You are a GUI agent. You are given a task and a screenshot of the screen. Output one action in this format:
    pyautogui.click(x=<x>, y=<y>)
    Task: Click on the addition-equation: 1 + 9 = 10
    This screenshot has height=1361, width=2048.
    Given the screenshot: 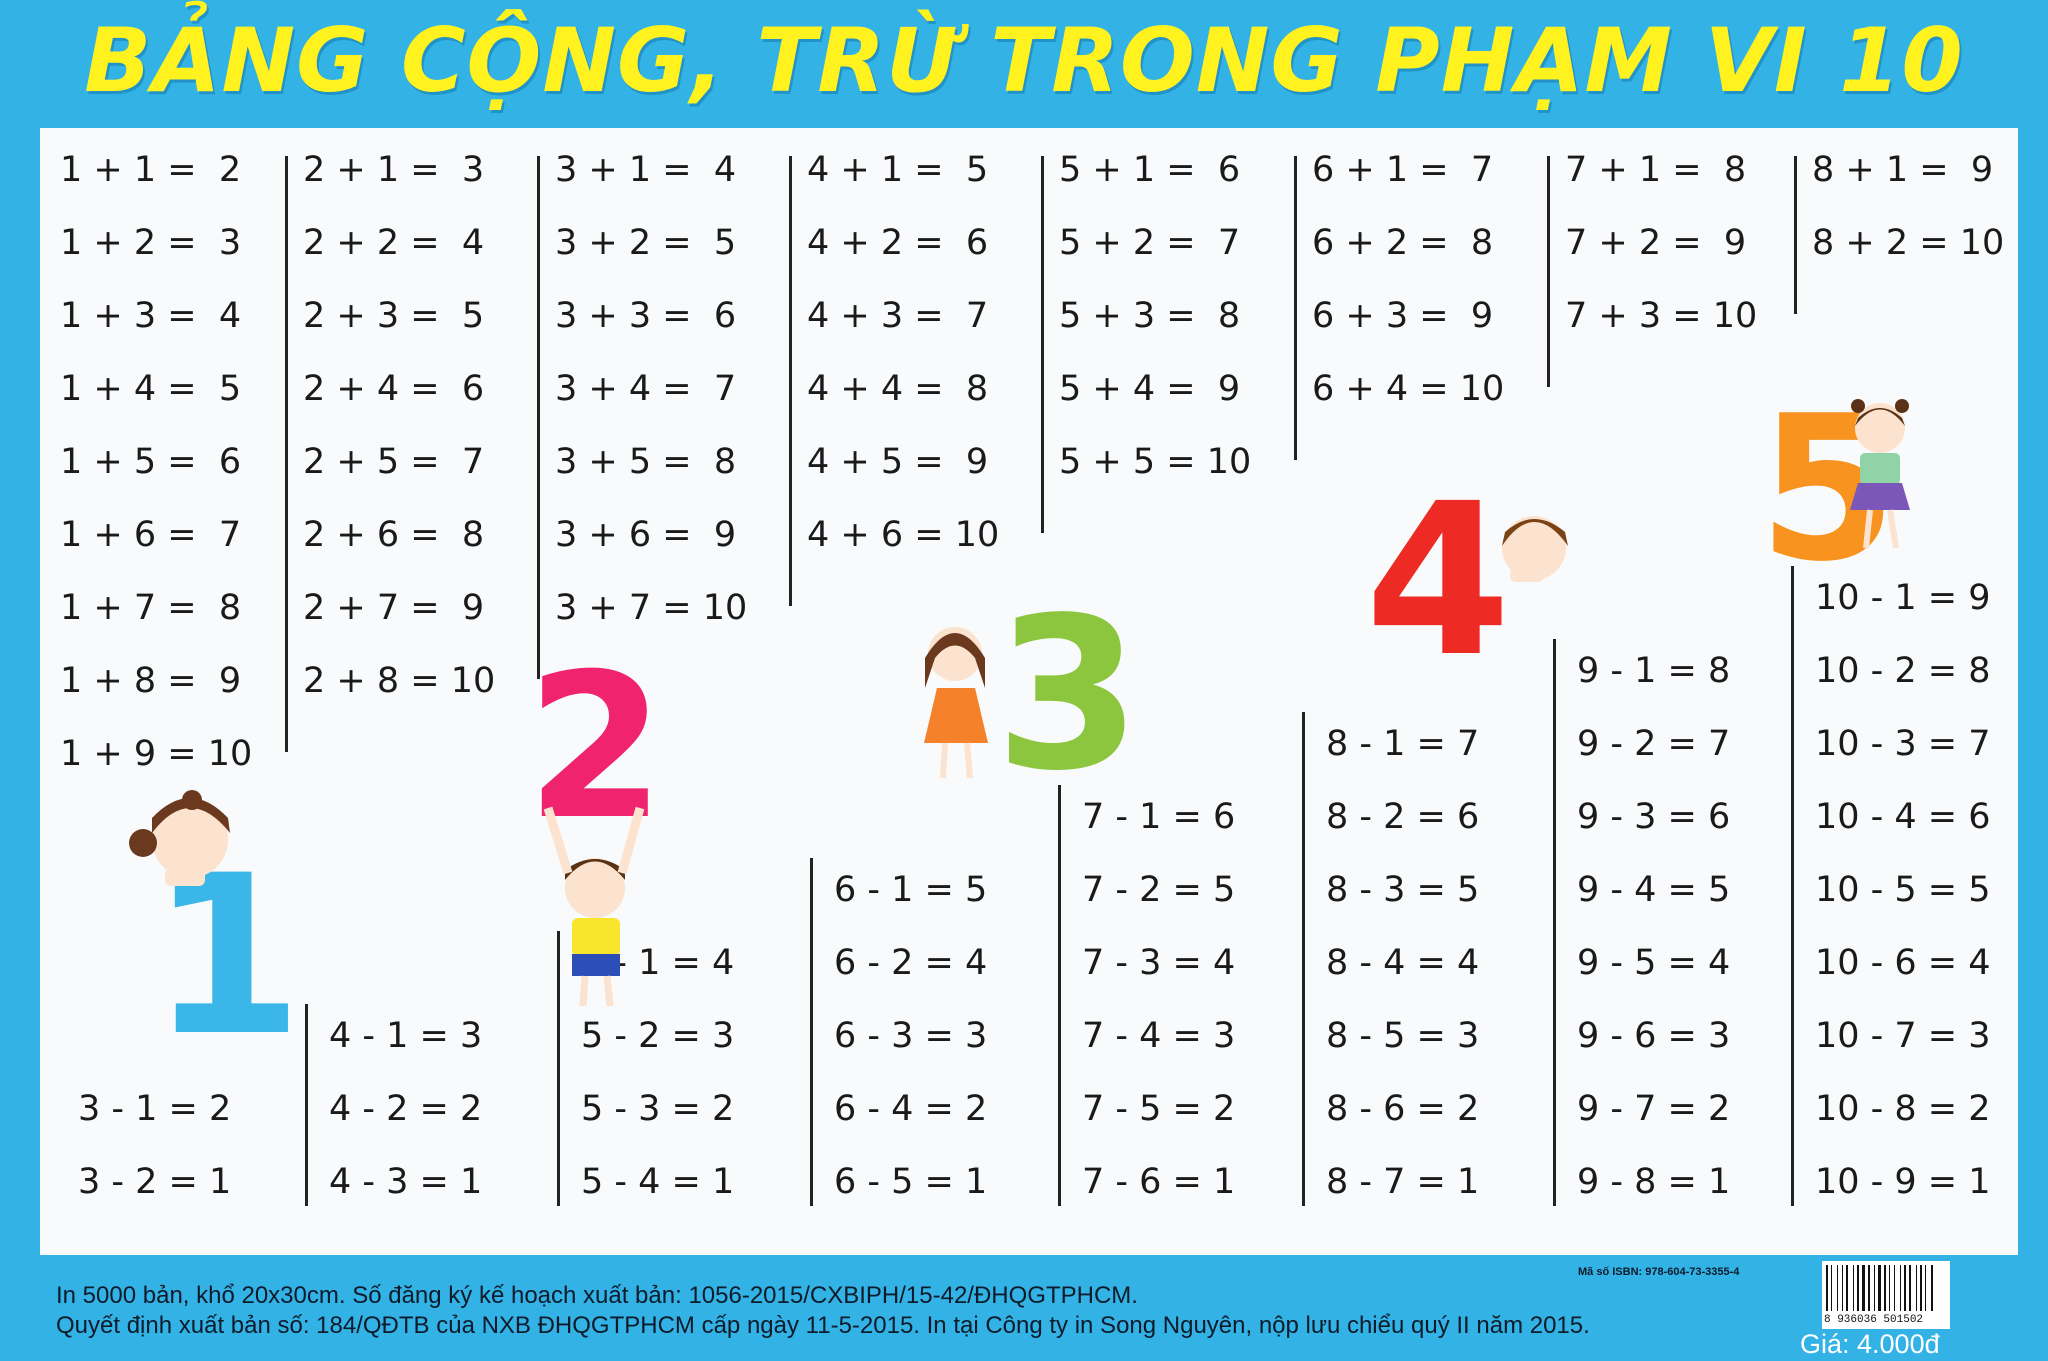 What is the action you would take?
    pyautogui.click(x=156, y=754)
    